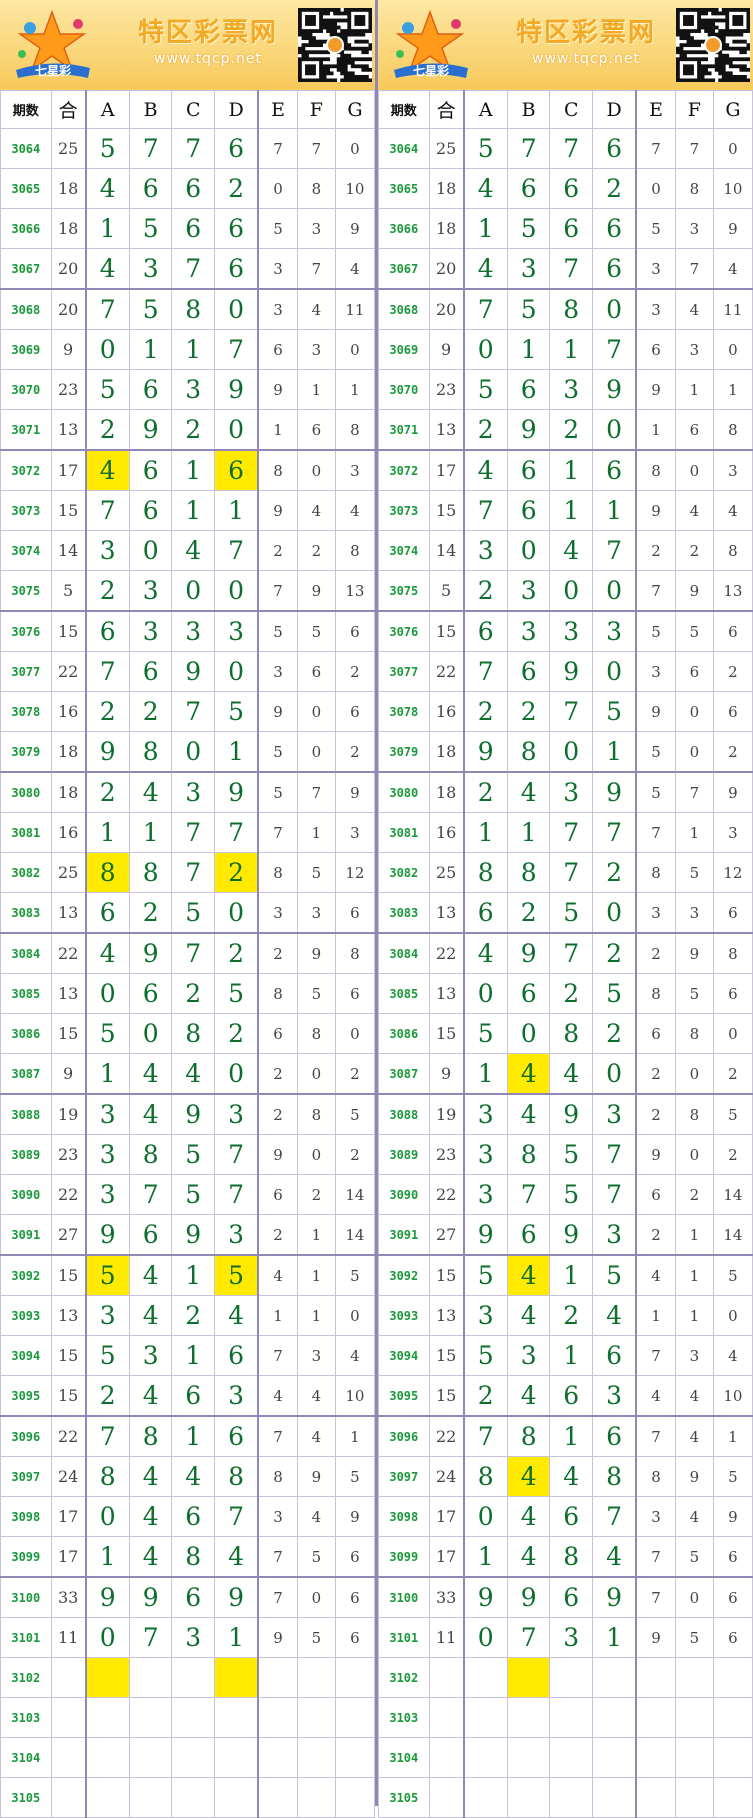 This screenshot has height=1818, width=753. What do you see at coordinates (68, 1396) in the screenshot?
I see `sum-cell: 15` at bounding box center [68, 1396].